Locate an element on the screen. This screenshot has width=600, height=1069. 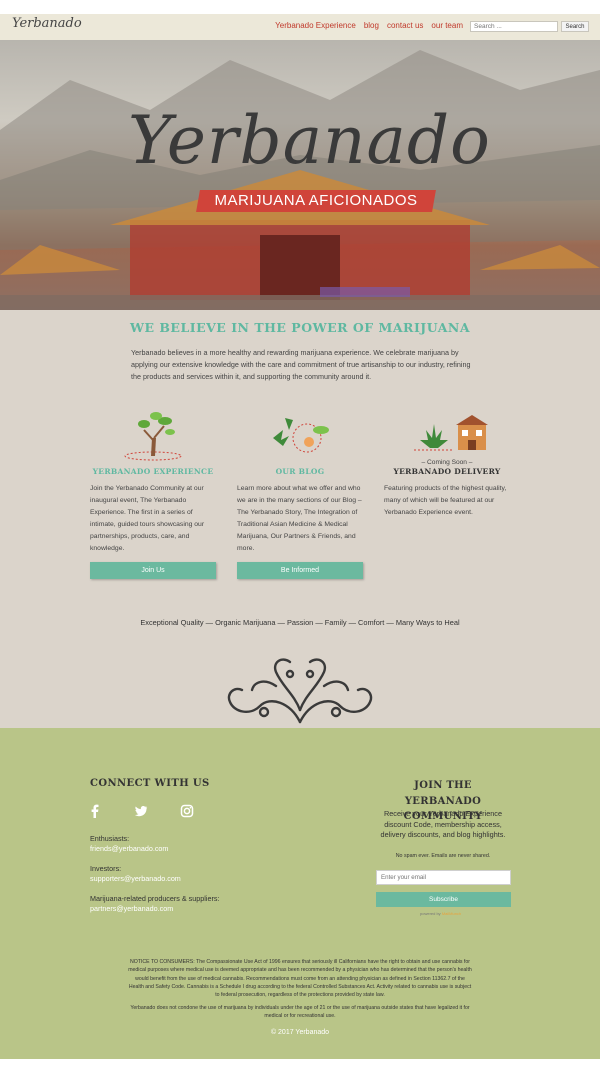
ornament-flourish is located at coordinates (300, 691).